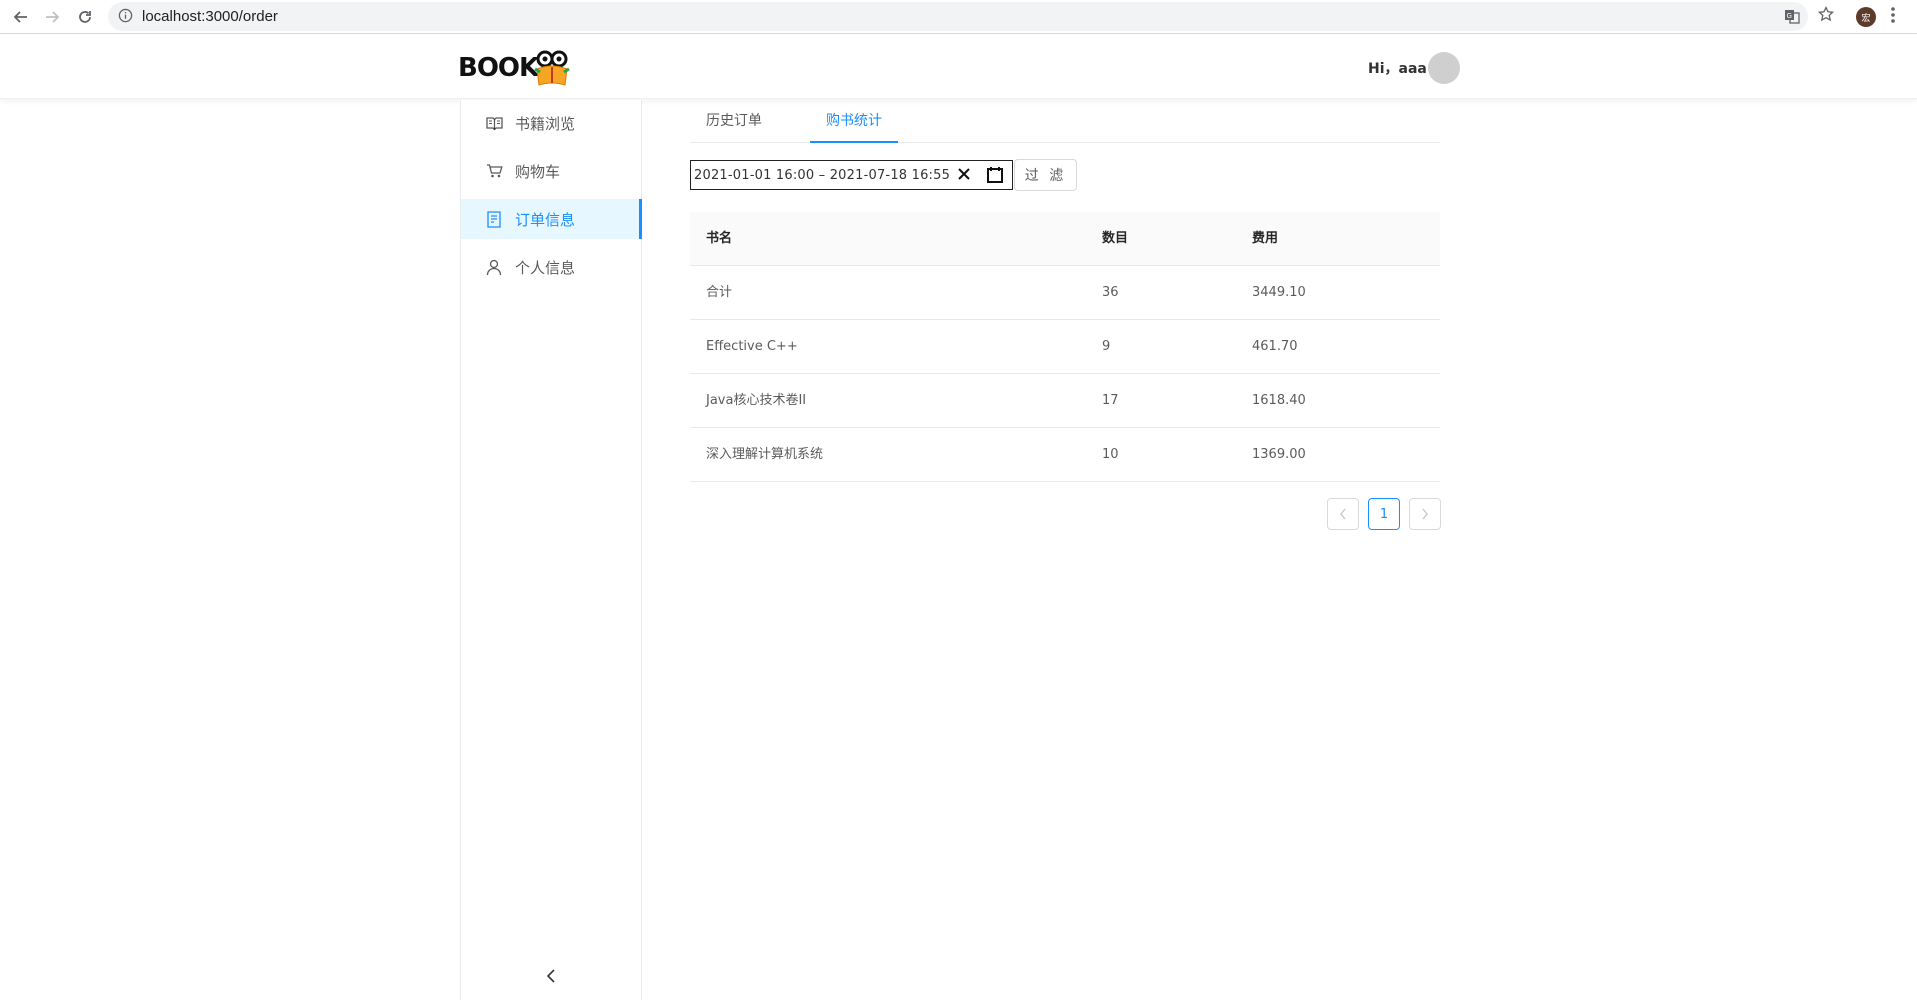 The height and width of the screenshot is (1000, 1917). I want to click on active-tab-indicator, so click(854, 142).